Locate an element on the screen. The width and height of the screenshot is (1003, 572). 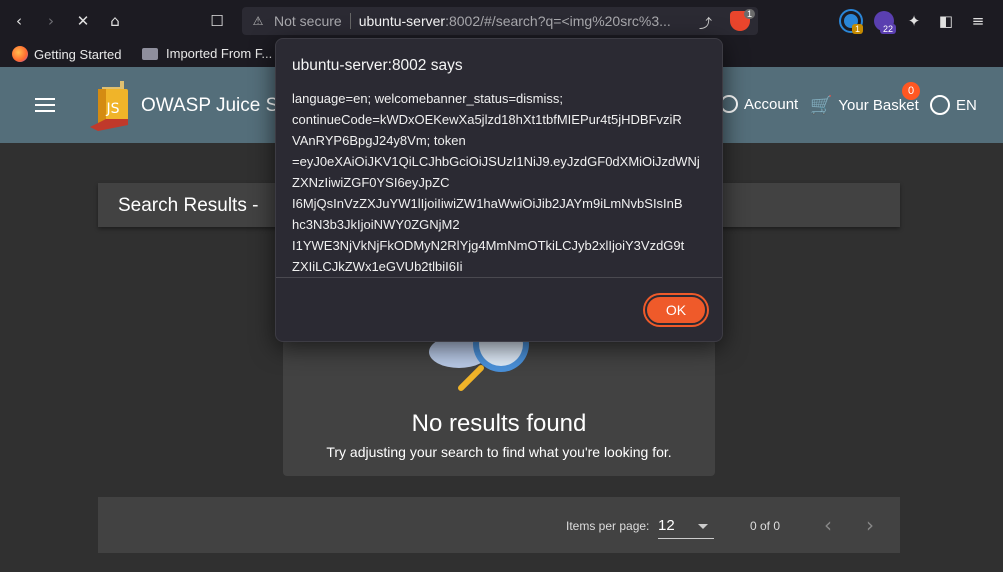
chevron-down-icon is located at coordinates (703, 526).